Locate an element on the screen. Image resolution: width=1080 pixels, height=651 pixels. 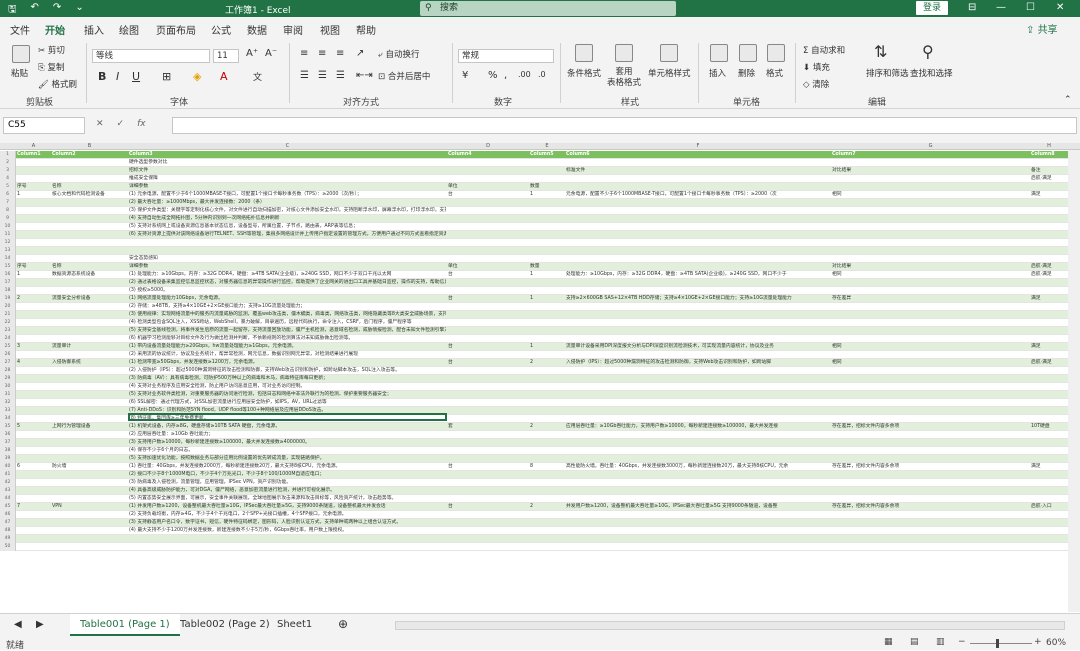
tab-home: 开始 is located at coordinates (55, 32).